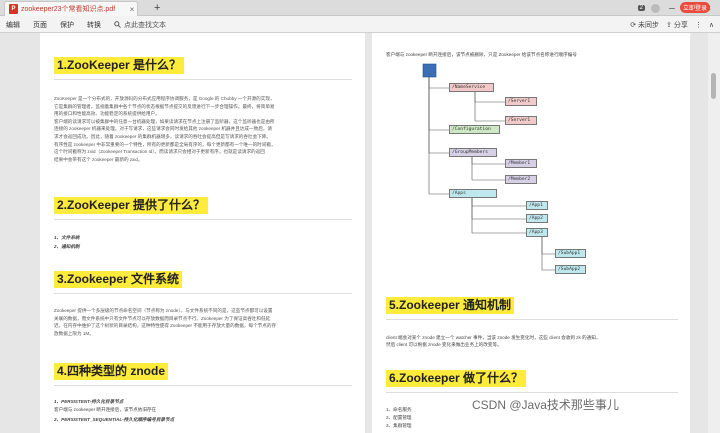  Describe the element at coordinates (641, 8) in the screenshot. I see `notification-badge: 2` at that location.